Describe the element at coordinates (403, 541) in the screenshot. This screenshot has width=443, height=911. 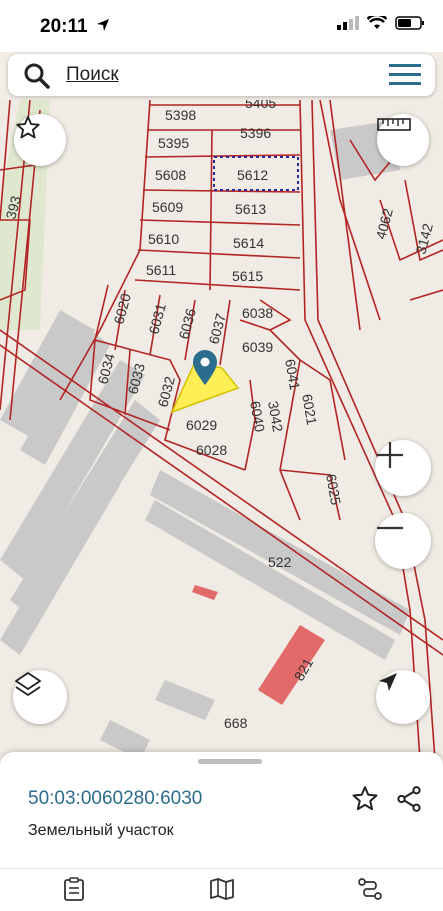
I see `zoom-out-button` at that location.